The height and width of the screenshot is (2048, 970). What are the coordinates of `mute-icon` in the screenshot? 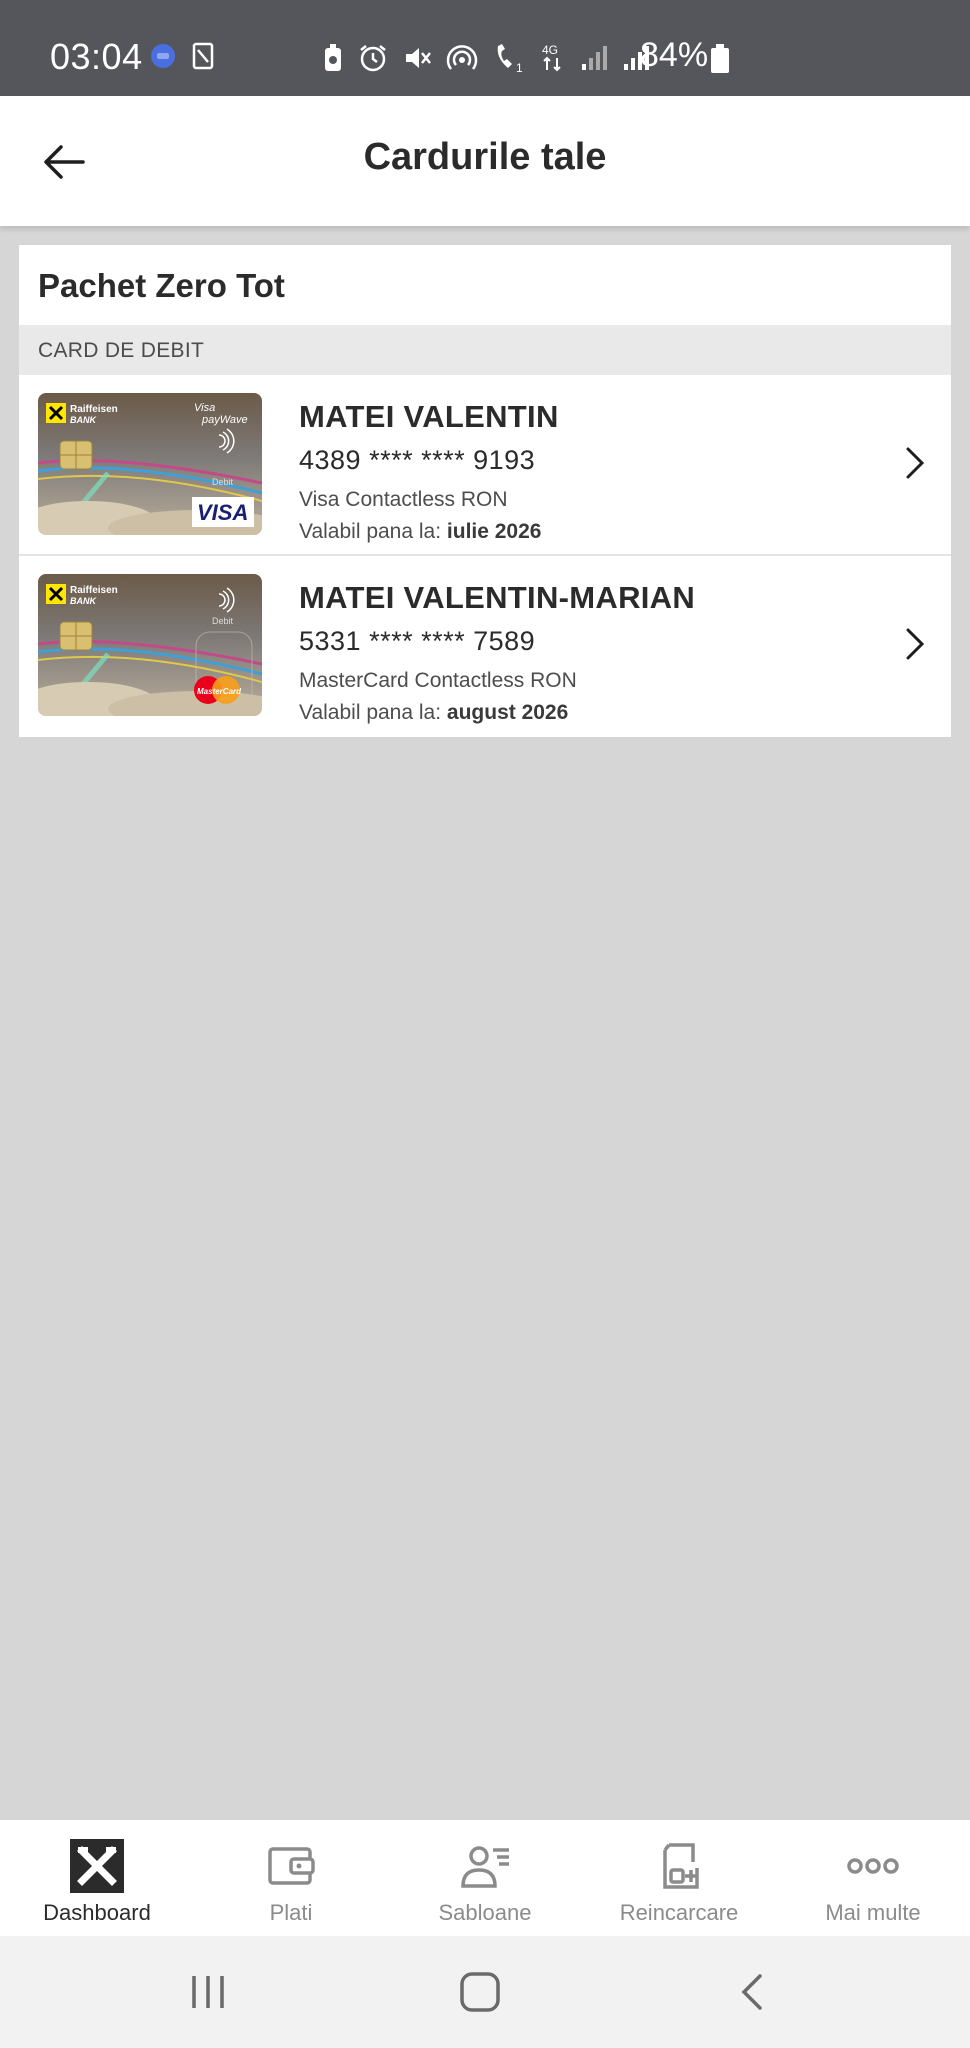 It's located at (418, 58).